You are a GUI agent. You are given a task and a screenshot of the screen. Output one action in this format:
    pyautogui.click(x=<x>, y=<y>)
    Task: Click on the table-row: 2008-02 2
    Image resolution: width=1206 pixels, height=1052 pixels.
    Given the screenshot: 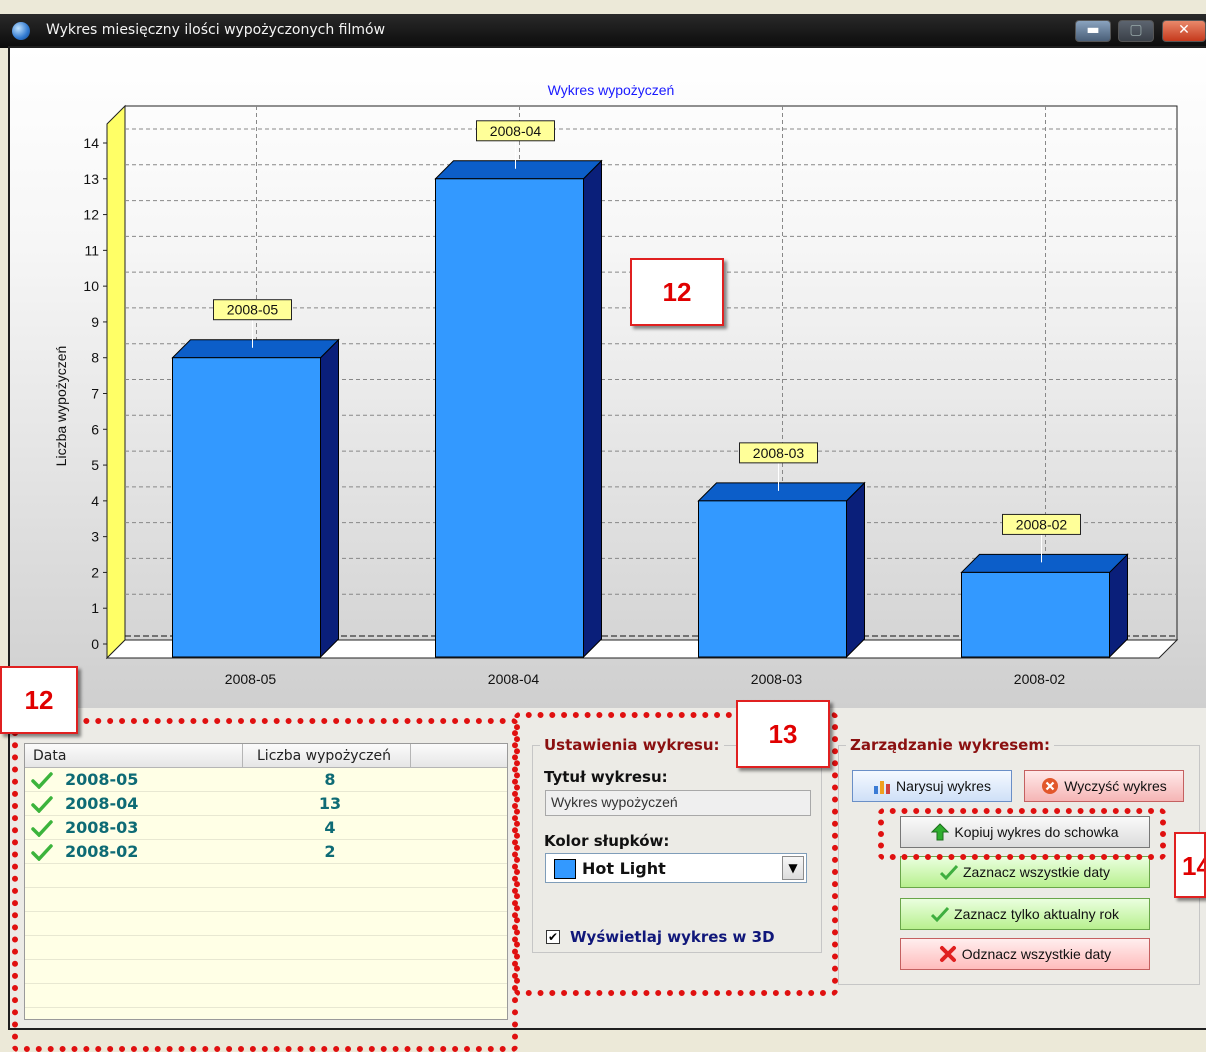 What is the action you would take?
    pyautogui.click(x=266, y=852)
    